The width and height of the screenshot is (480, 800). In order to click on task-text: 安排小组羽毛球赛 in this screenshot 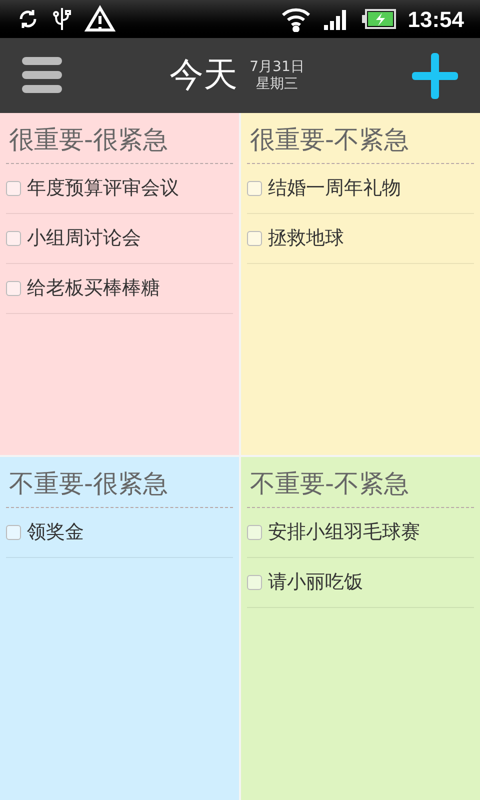, I will do `click(344, 533)`.